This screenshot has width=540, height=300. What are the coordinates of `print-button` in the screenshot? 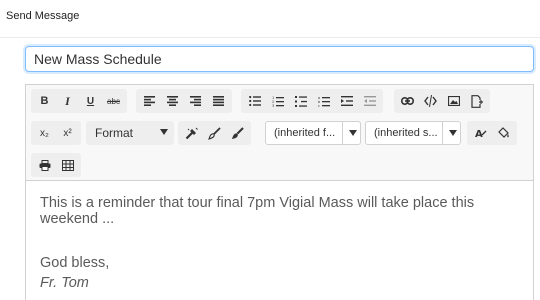 It's located at (44, 165).